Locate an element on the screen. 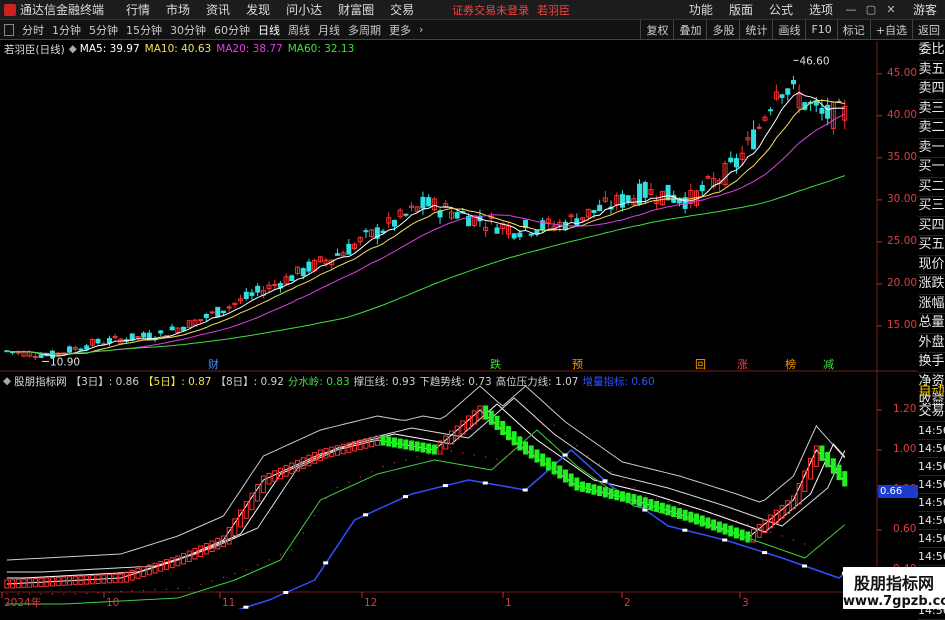 The height and width of the screenshot is (620, 945). side-item-16: 换手 is located at coordinates (931, 363).